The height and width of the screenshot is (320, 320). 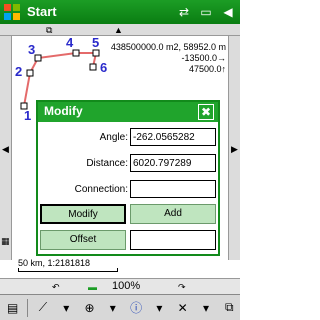 What do you see at coordinates (182, 287) in the screenshot?
I see `redo-icon: ↷` at bounding box center [182, 287].